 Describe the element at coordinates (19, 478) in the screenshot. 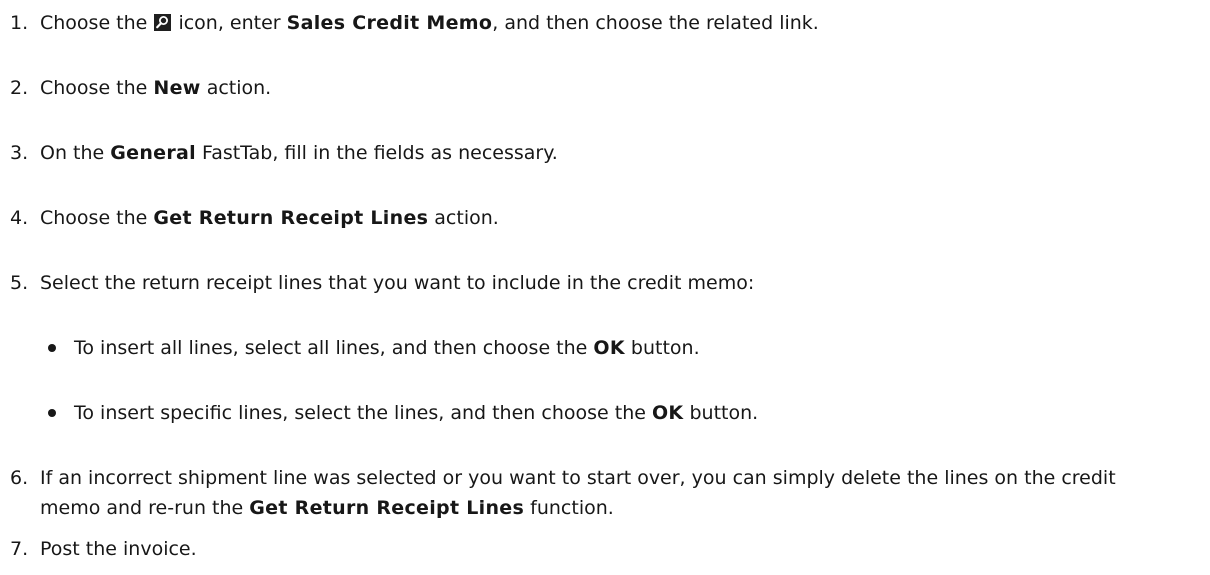

I see `step-number: 6.` at that location.